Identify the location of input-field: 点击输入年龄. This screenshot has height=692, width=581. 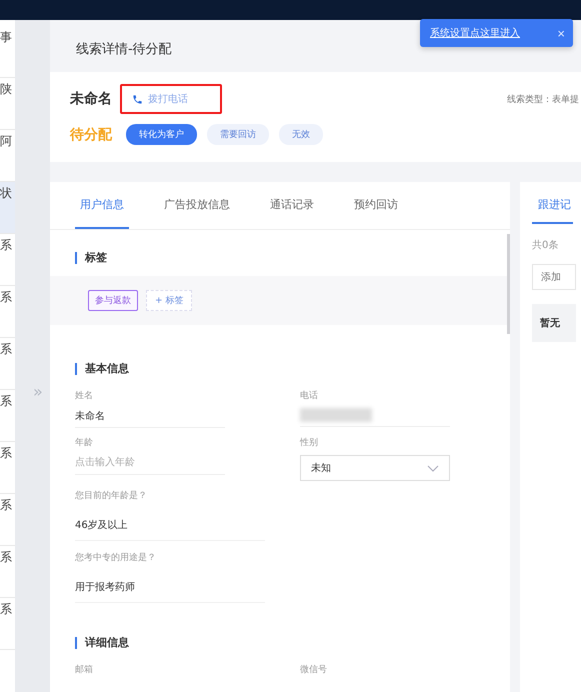
(150, 465).